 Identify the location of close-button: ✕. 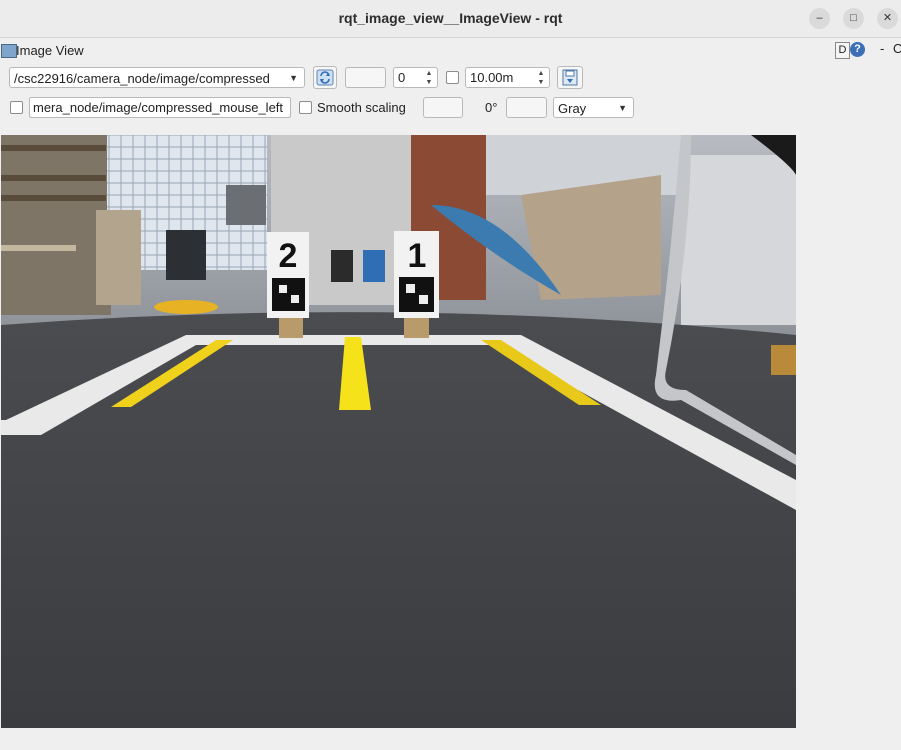
(887, 18).